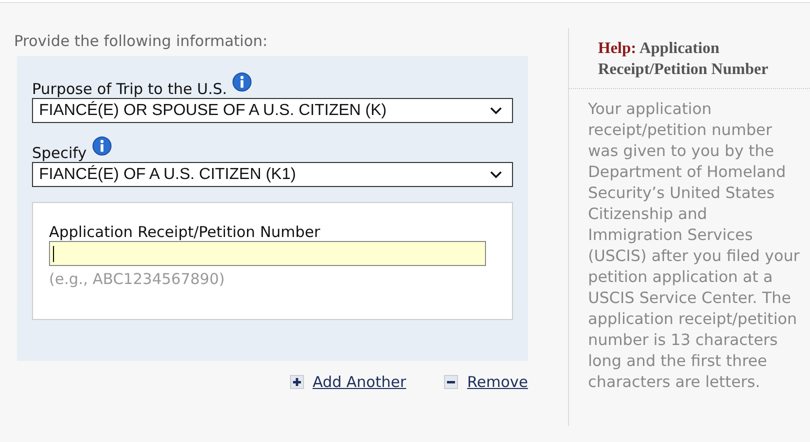 This screenshot has height=442, width=810. What do you see at coordinates (141, 41) in the screenshot?
I see `instruction-text: Provide the following information:` at bounding box center [141, 41].